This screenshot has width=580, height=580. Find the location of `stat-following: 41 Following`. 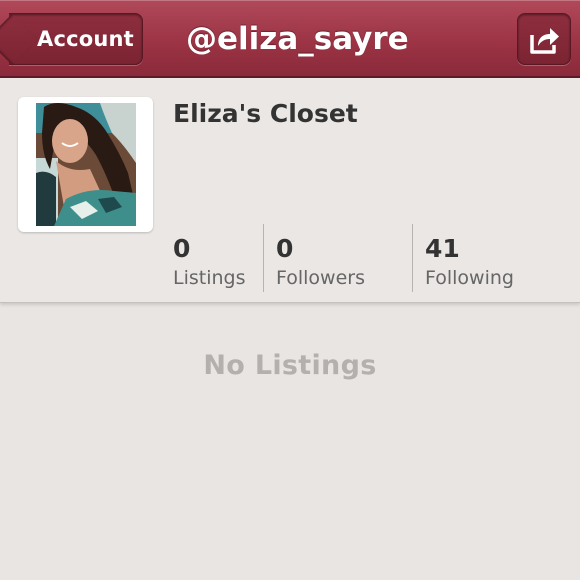

stat-following: 41 Following is located at coordinates (469, 263).